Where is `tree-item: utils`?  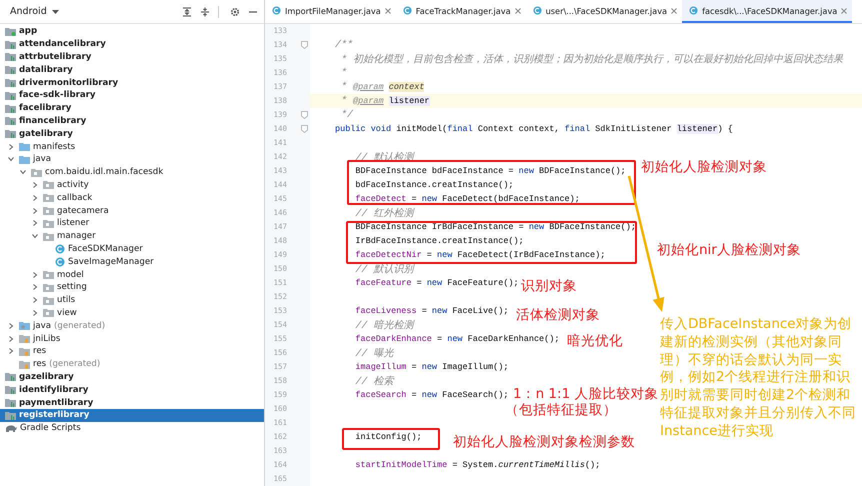
tree-item: utils is located at coordinates (132, 300).